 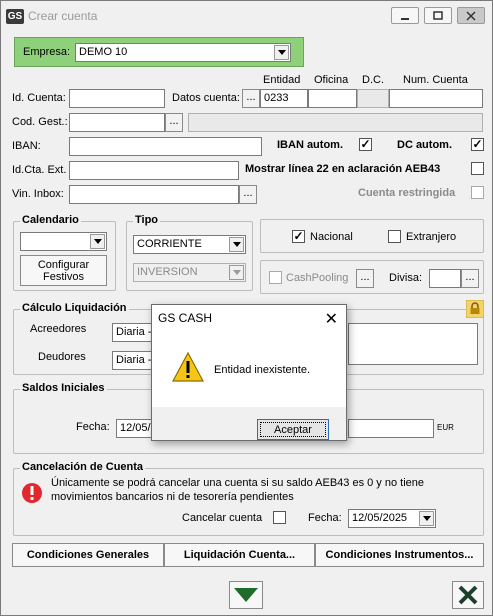 What do you see at coordinates (50, 220) in the screenshot?
I see `calendario-title: Calendario` at bounding box center [50, 220].